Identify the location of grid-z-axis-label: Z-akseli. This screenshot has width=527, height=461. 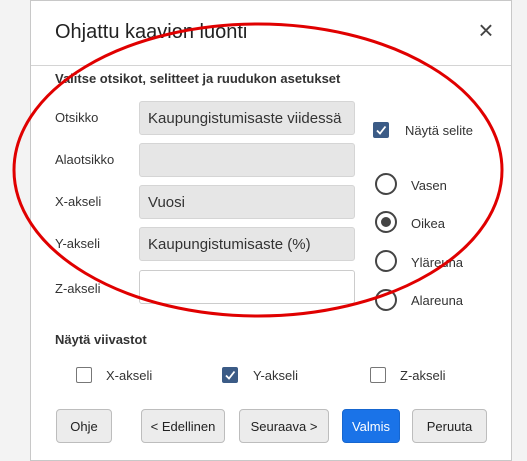
(423, 375).